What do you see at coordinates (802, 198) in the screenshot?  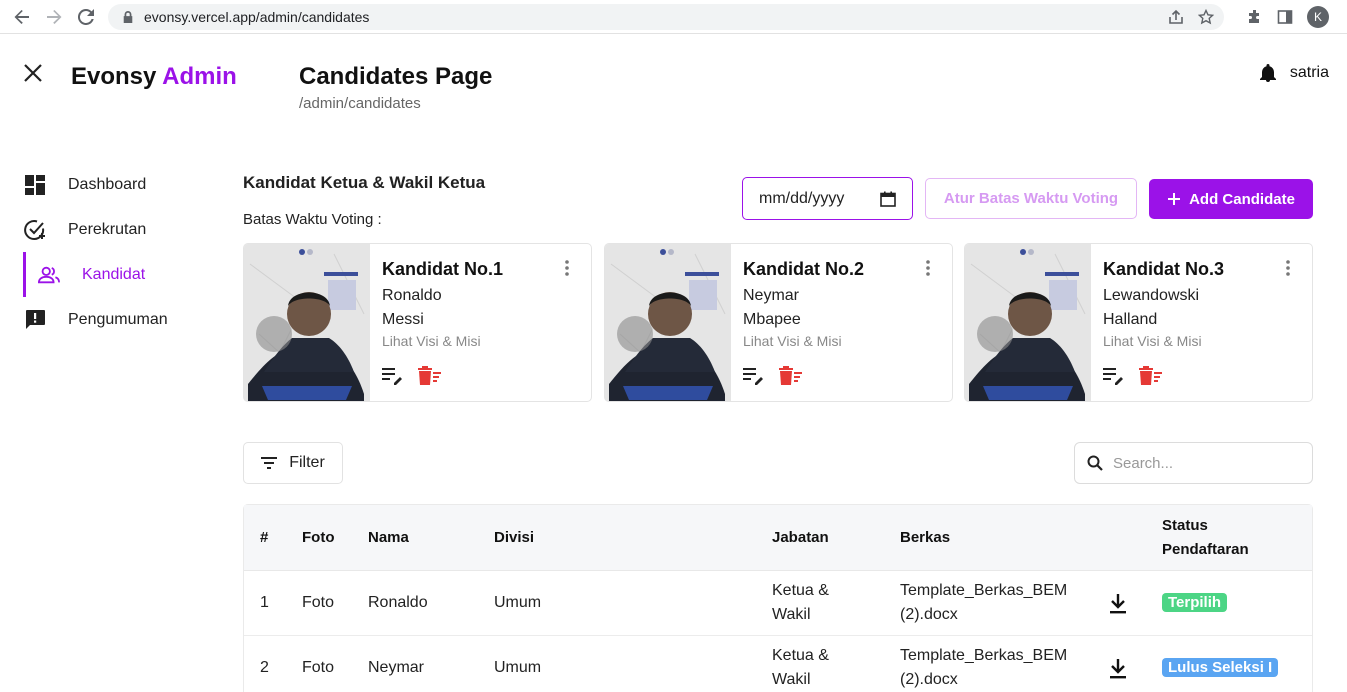 I see `date-placeholder: mm/dd/yyyy` at bounding box center [802, 198].